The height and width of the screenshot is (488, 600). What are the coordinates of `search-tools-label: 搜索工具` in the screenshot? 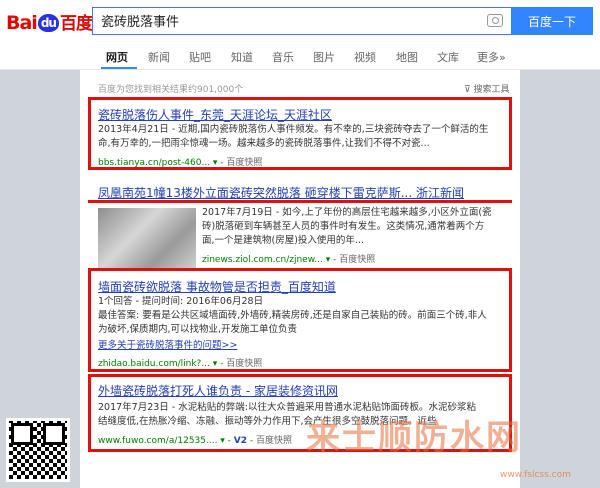 It's located at (491, 90).